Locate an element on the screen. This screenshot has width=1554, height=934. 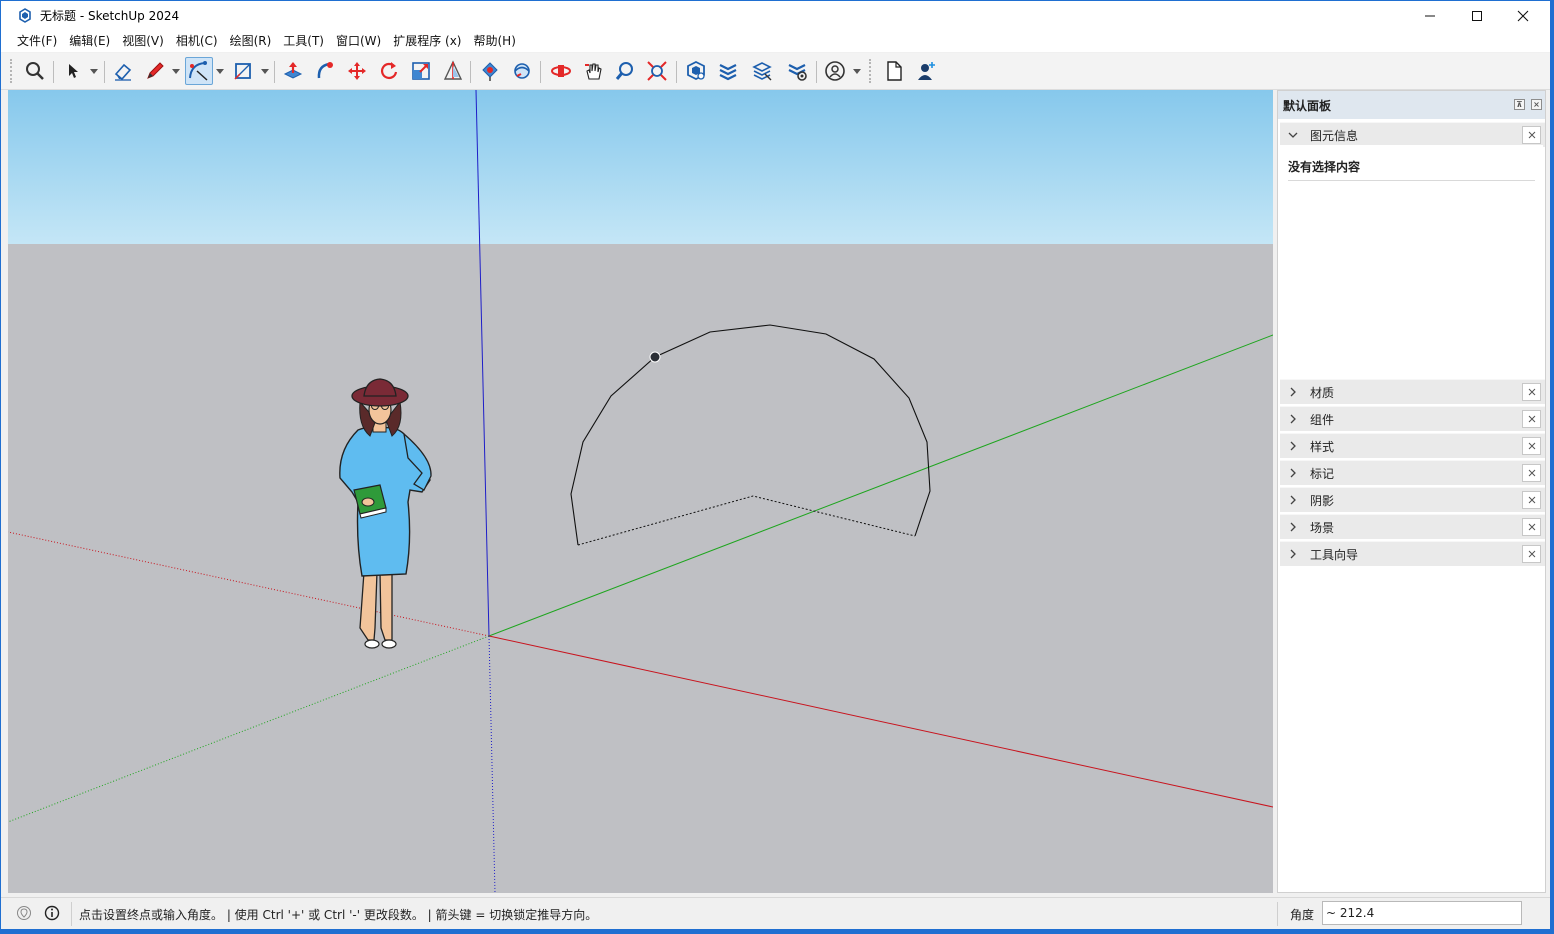
scale-button is located at coordinates (421, 71).